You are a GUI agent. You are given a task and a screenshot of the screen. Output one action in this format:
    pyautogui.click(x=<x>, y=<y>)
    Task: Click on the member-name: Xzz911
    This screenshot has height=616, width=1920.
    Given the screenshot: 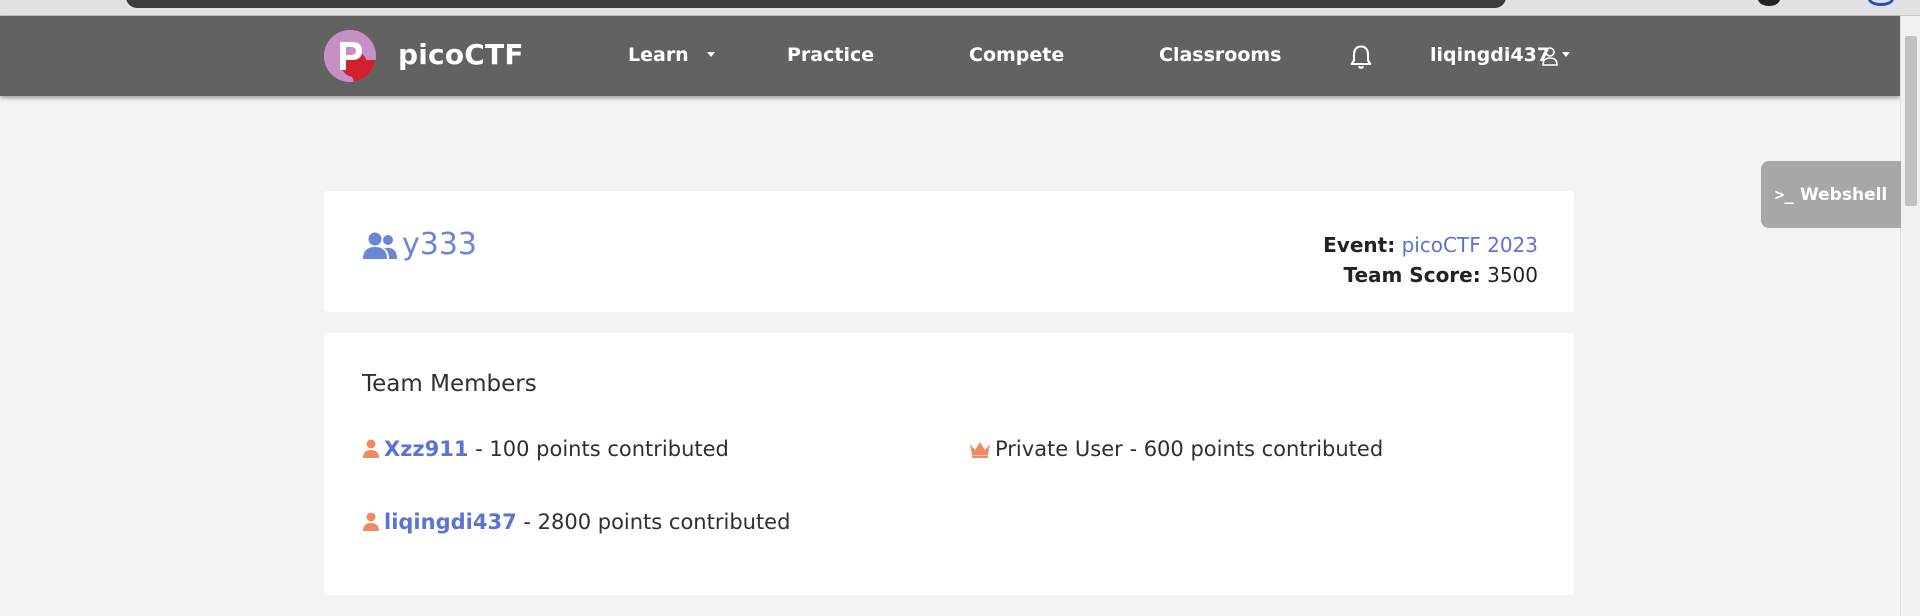 What is the action you would take?
    pyautogui.click(x=426, y=449)
    